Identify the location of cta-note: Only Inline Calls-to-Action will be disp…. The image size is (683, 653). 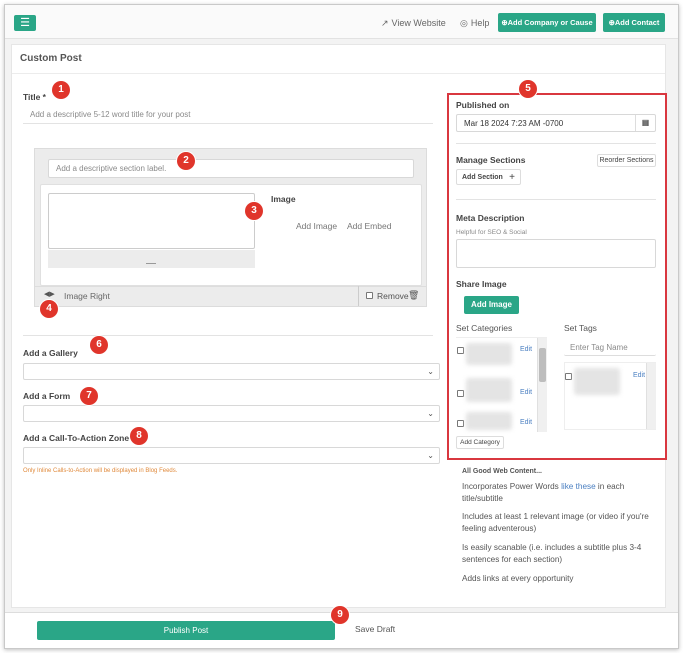
(100, 471).